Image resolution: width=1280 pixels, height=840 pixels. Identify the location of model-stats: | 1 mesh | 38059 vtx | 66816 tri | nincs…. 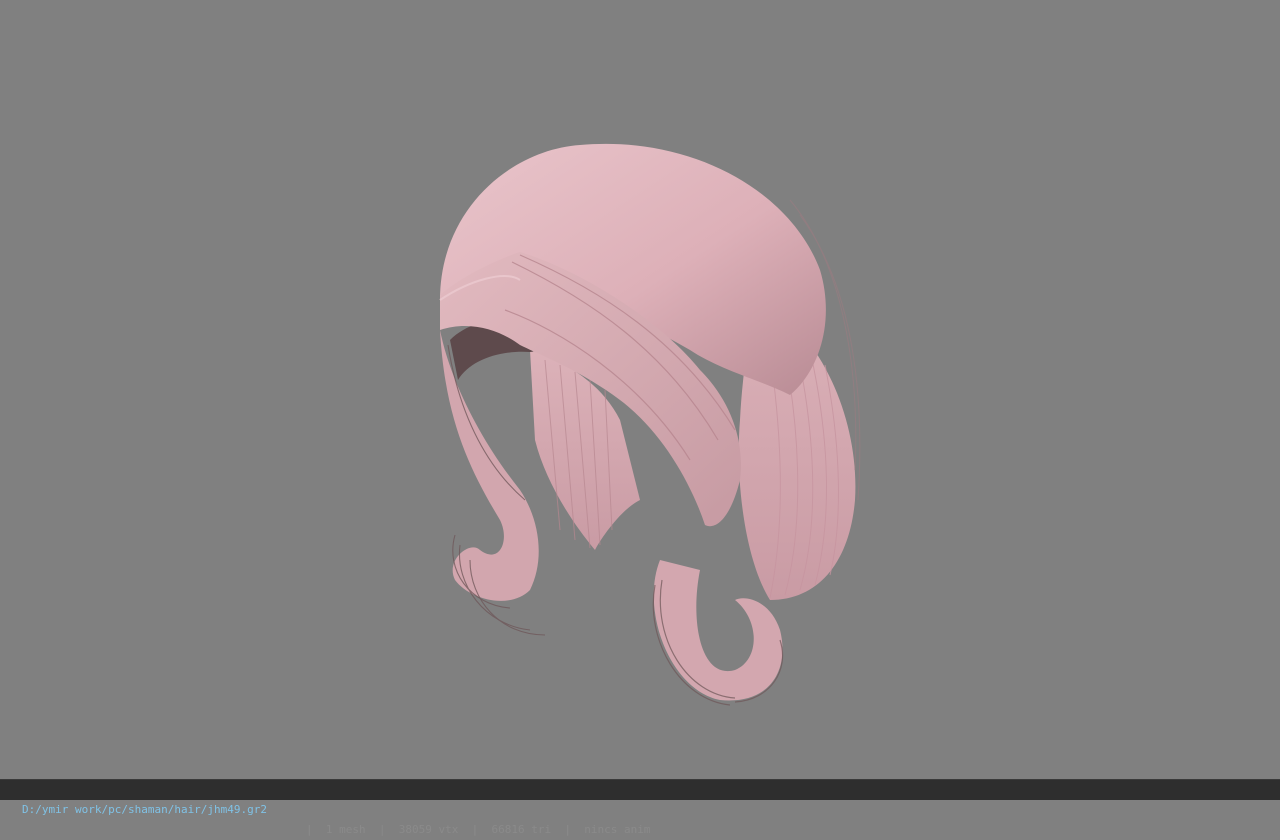
(478, 830).